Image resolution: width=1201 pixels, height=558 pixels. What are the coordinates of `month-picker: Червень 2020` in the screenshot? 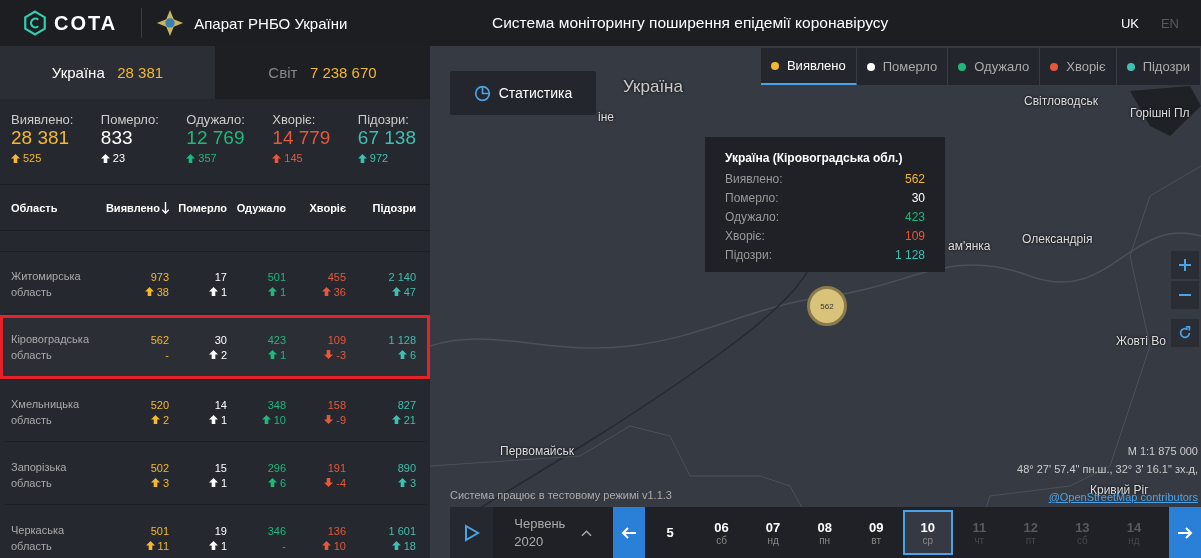 It's located at (553, 532).